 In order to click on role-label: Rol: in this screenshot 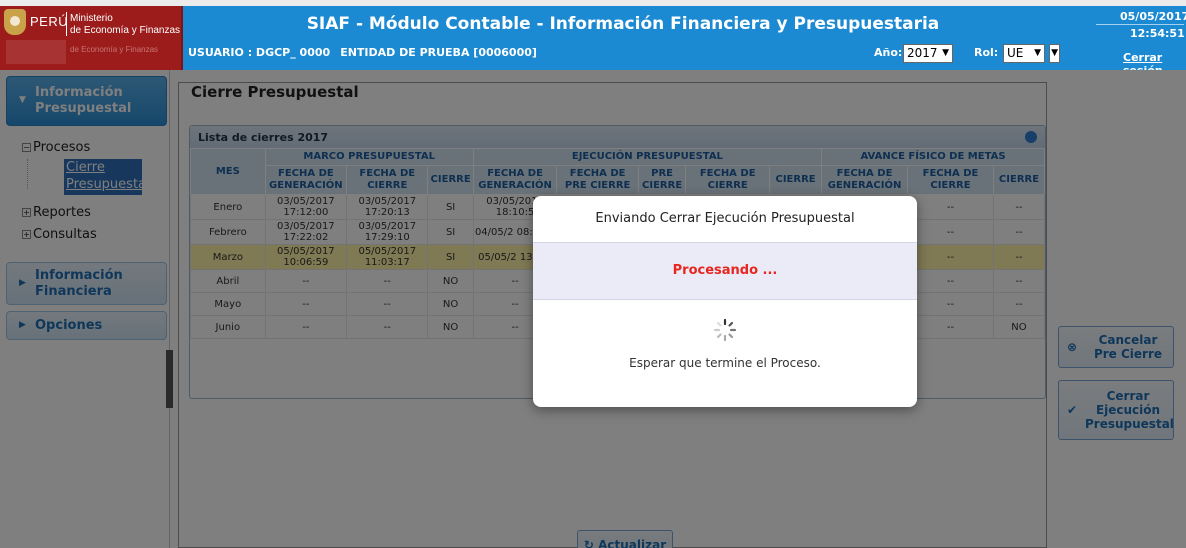, I will do `click(986, 52)`.